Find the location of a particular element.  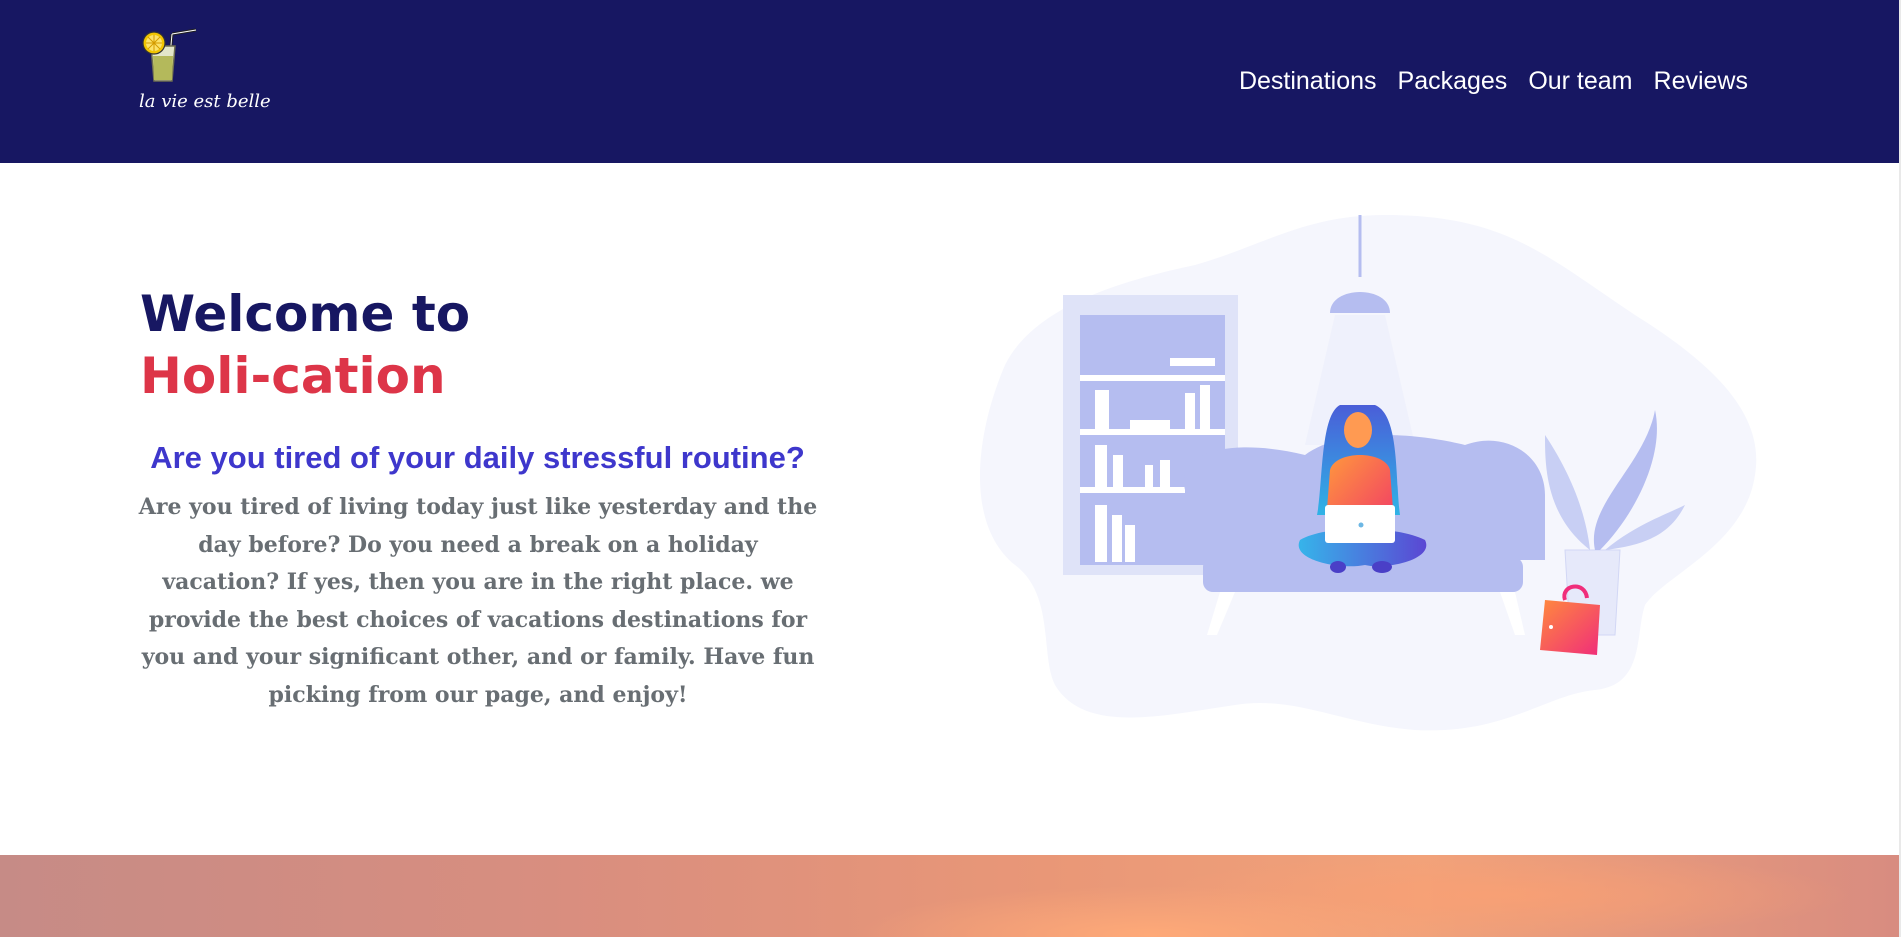

logo-text: la vie est belle is located at coordinates (205, 101).